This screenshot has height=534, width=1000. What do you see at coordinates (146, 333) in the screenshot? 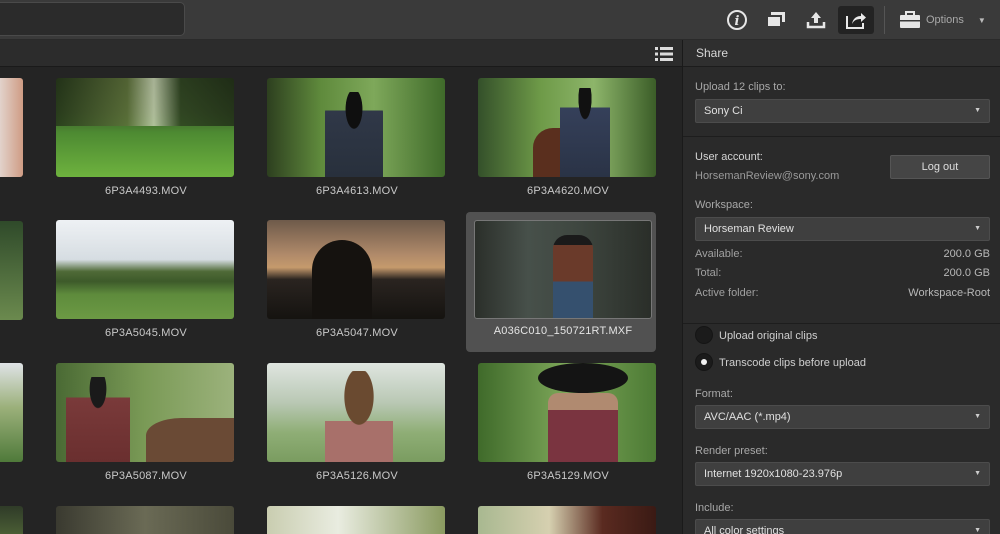
I see `clip-name: 6P3A5045.MOV` at bounding box center [146, 333].